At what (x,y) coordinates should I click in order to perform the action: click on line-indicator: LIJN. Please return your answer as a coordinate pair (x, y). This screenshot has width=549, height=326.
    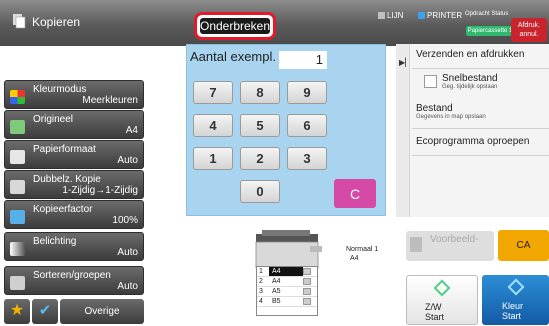
    Looking at the image, I should click on (390, 15).